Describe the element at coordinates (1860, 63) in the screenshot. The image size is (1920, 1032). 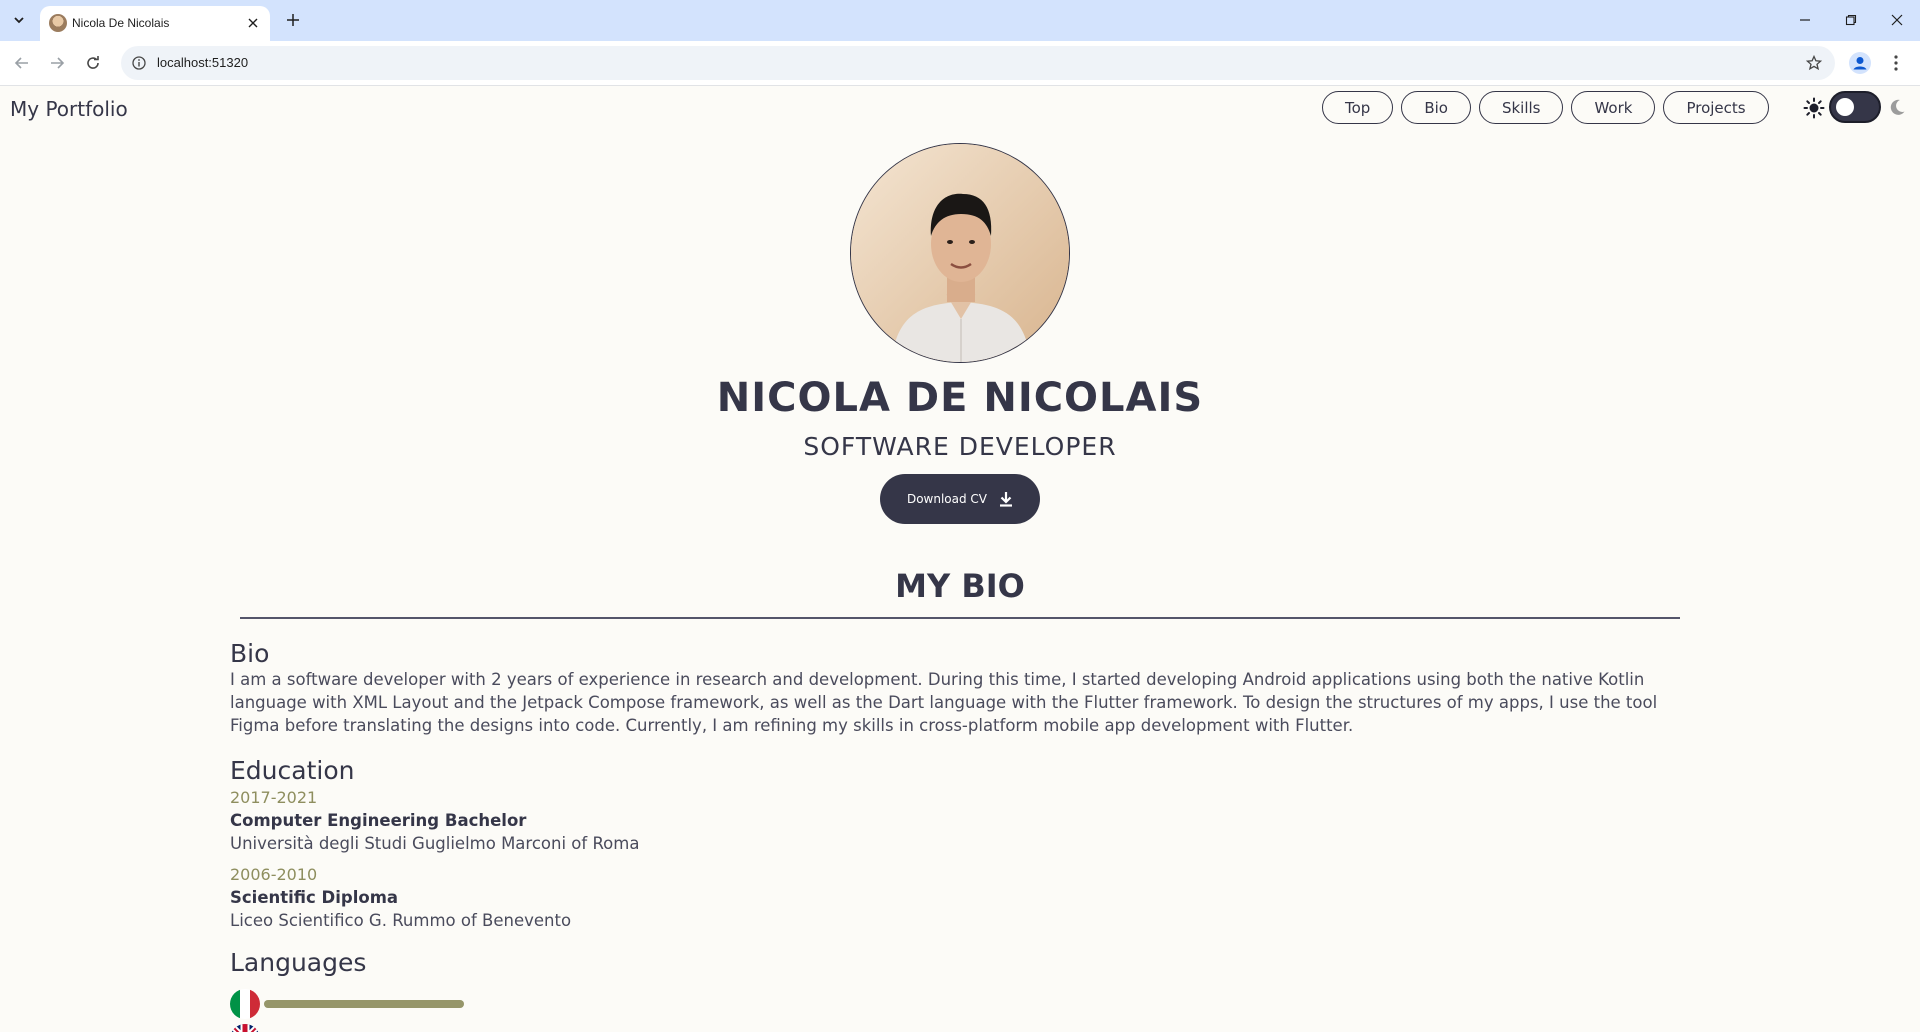
I see `profile-avatar-icon` at that location.